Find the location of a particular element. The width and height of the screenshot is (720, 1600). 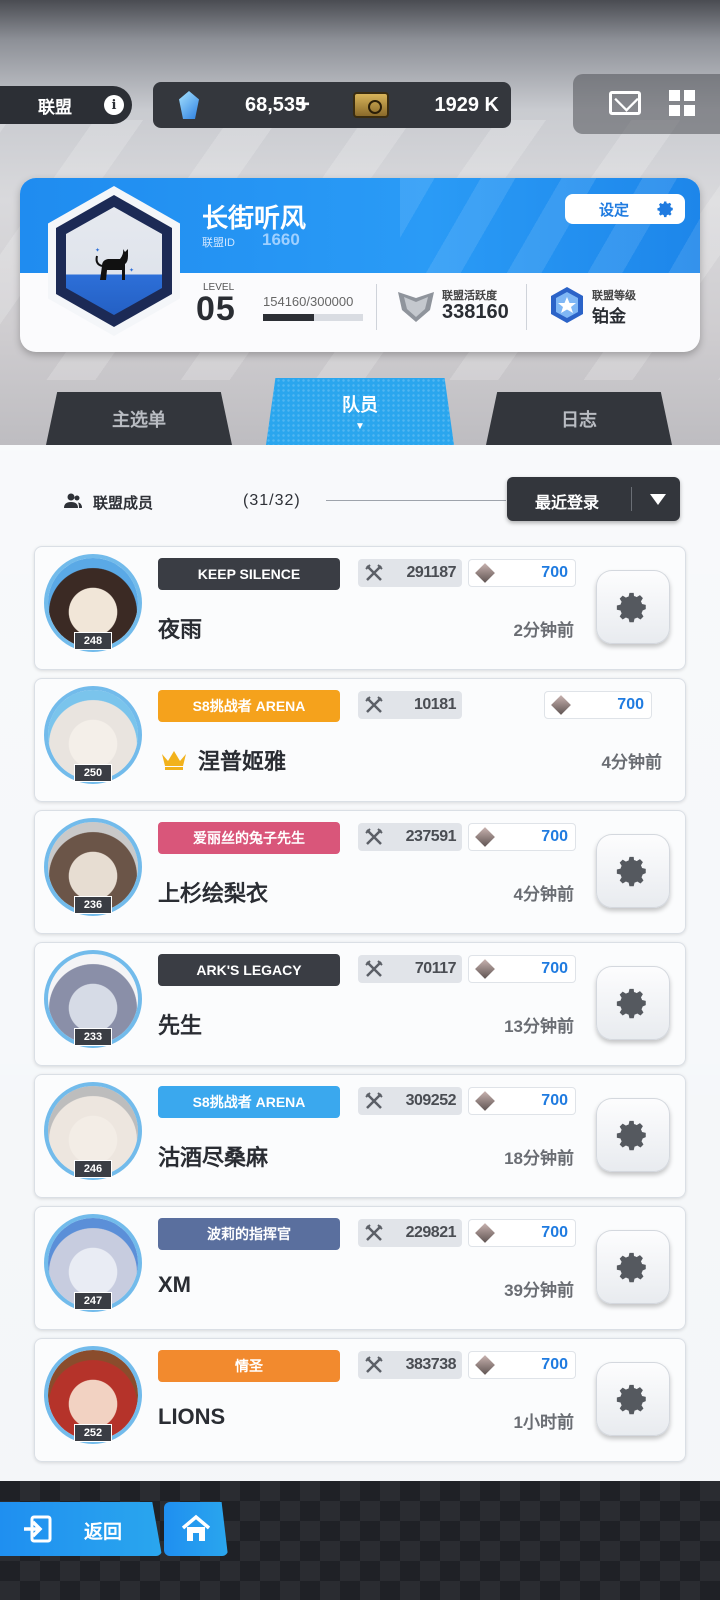

tab-main-menu: 主选单 is located at coordinates (139, 418).